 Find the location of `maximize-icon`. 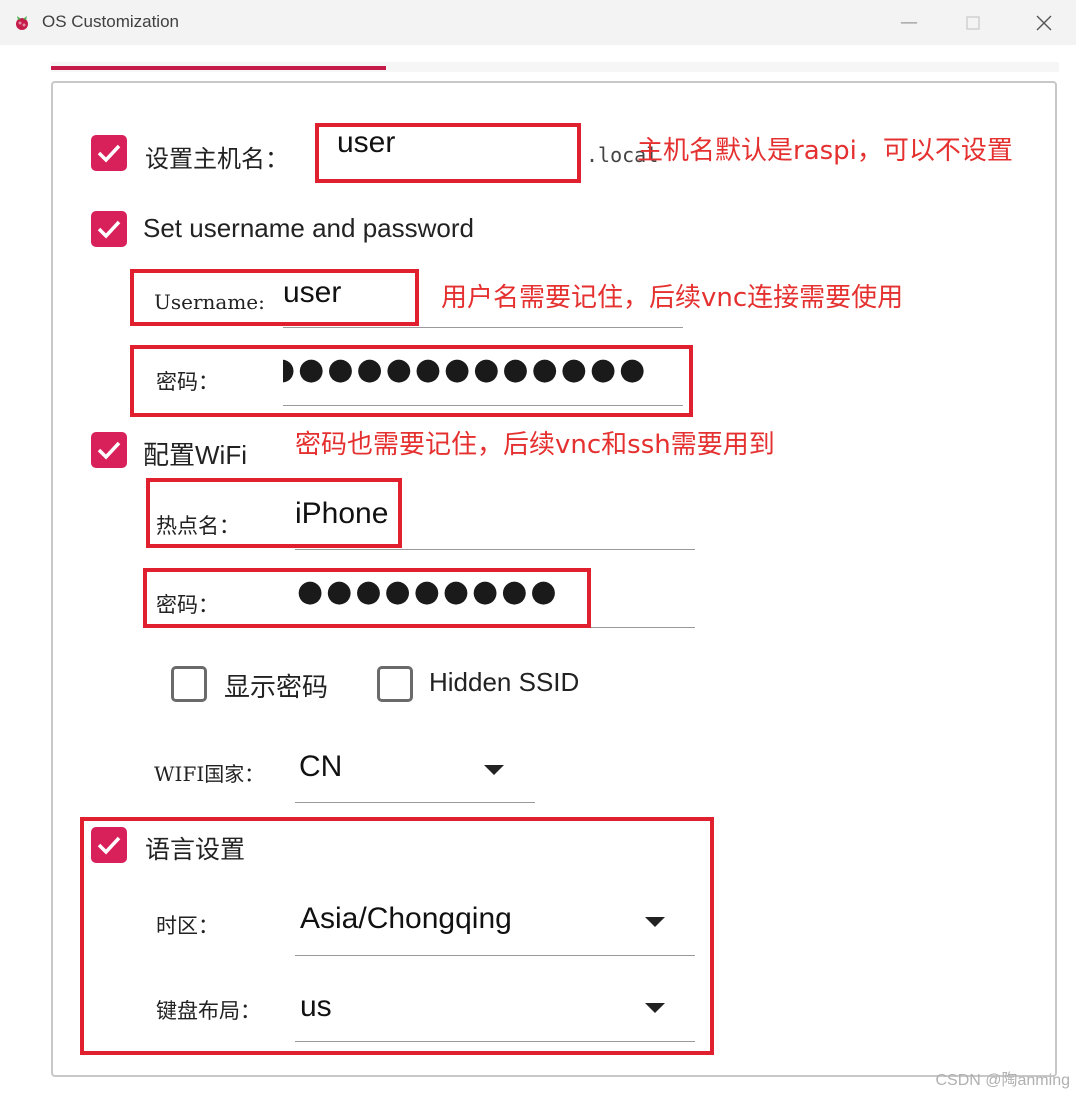

maximize-icon is located at coordinates (973, 23).